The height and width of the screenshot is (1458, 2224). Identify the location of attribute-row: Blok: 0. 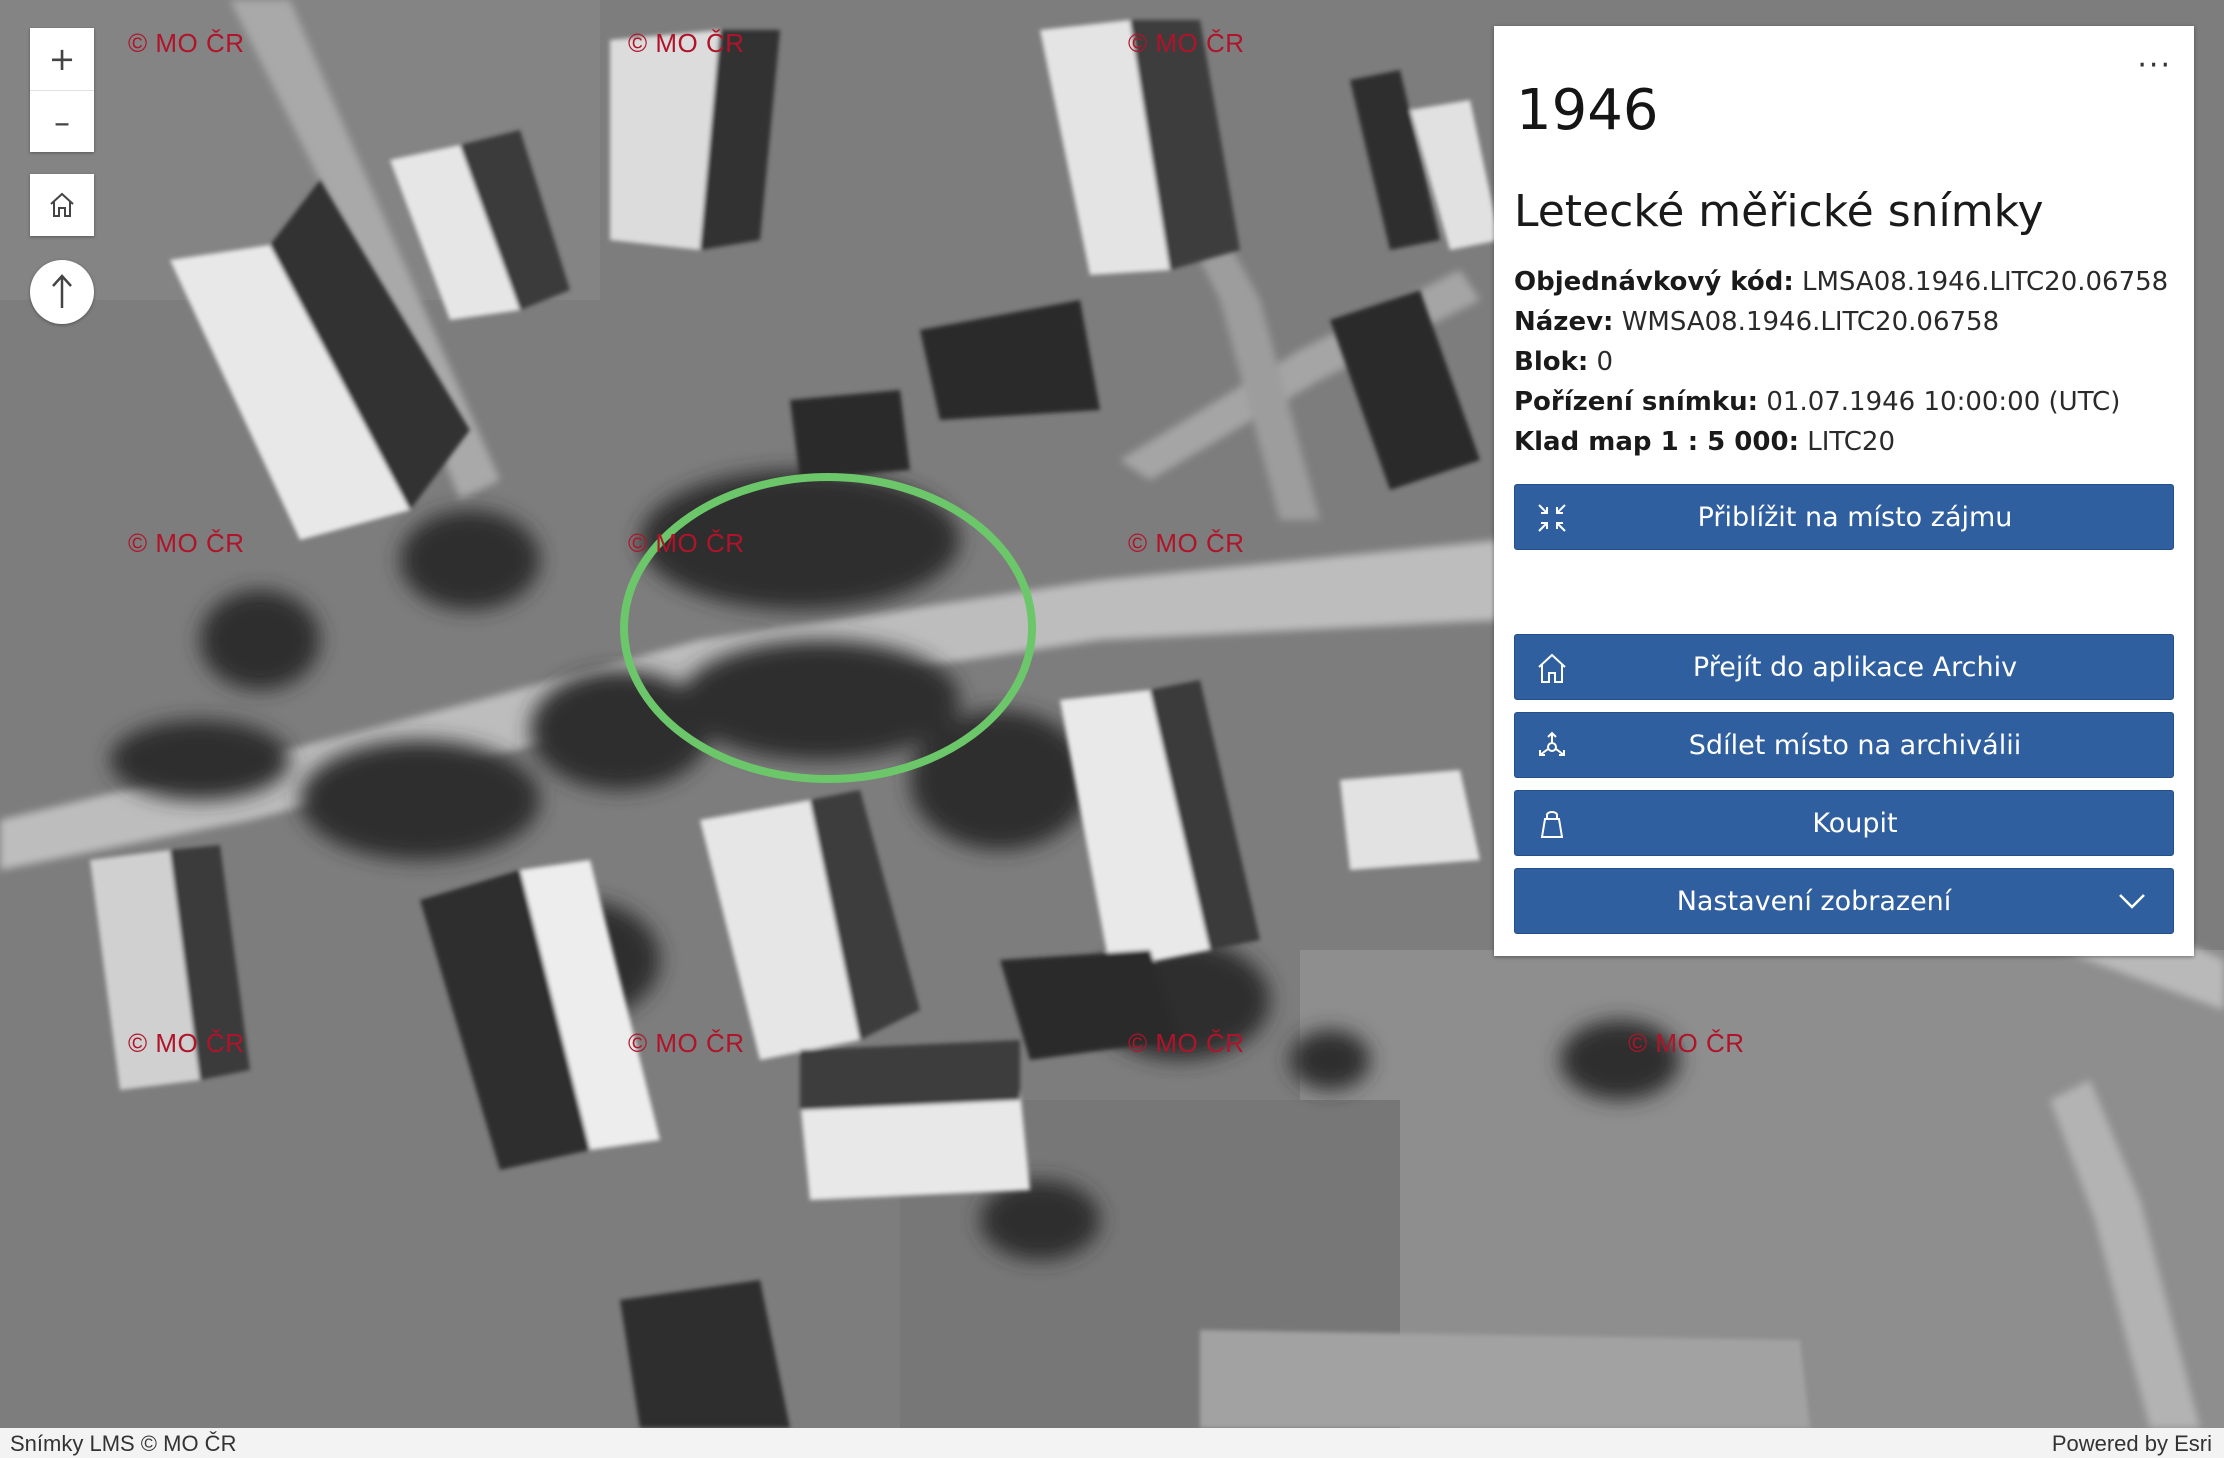
(1841, 362).